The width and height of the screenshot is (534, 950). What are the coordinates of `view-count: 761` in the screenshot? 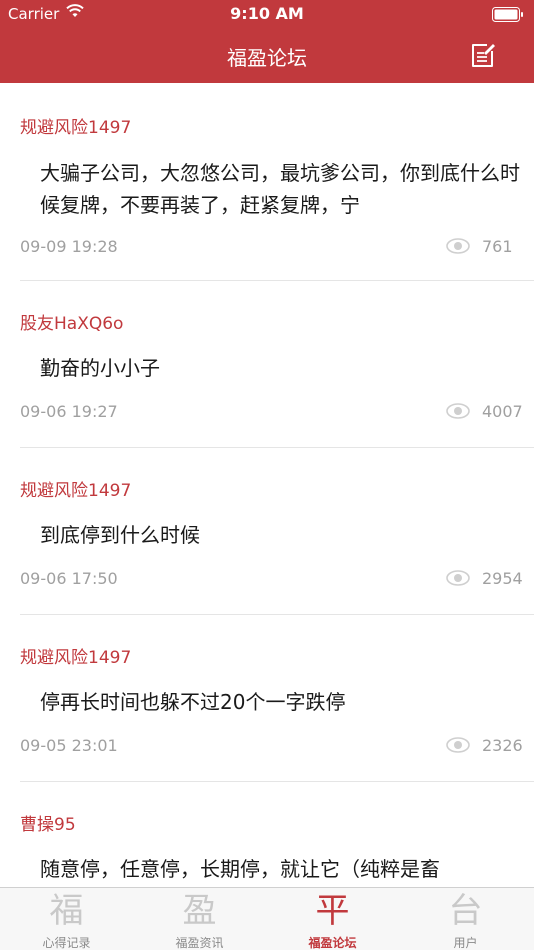 It's located at (497, 246).